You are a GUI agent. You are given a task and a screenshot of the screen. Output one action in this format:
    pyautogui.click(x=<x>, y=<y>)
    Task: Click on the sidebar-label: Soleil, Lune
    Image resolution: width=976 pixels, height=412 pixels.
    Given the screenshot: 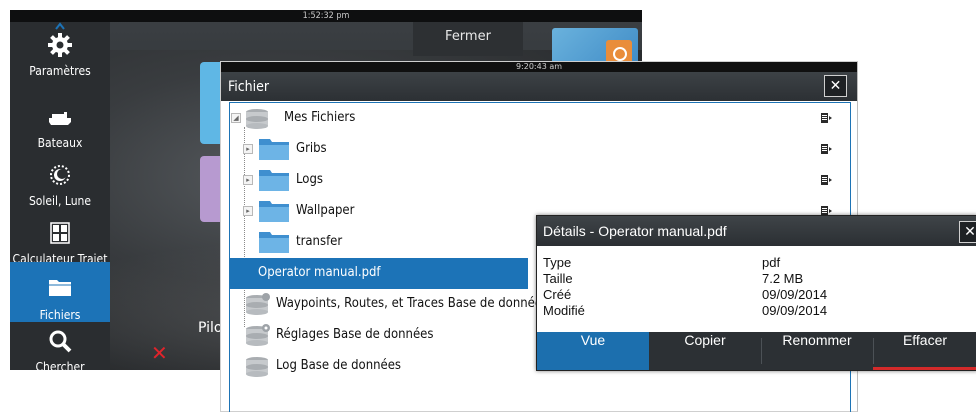 What is the action you would take?
    pyautogui.click(x=60, y=201)
    